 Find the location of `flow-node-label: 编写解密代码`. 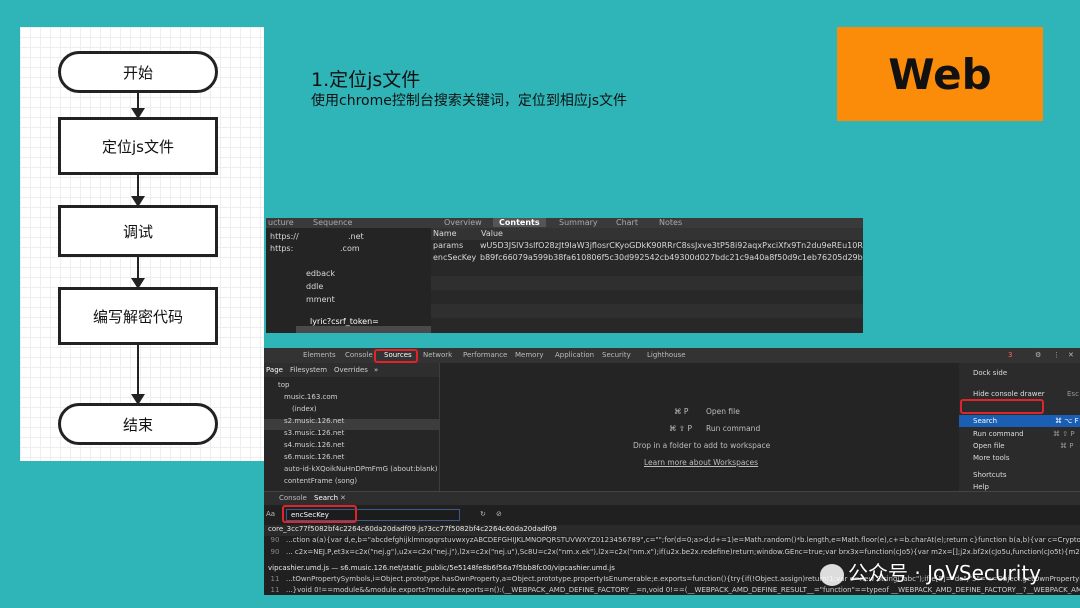

flow-node-label: 编写解密代码 is located at coordinates (137, 316).